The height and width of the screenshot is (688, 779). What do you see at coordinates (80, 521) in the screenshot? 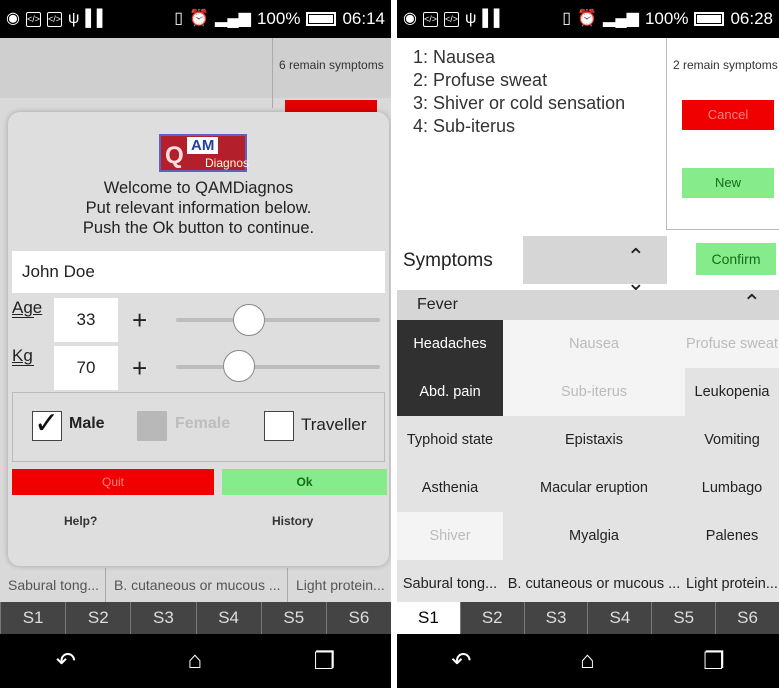
I see `help-link: Help?` at bounding box center [80, 521].